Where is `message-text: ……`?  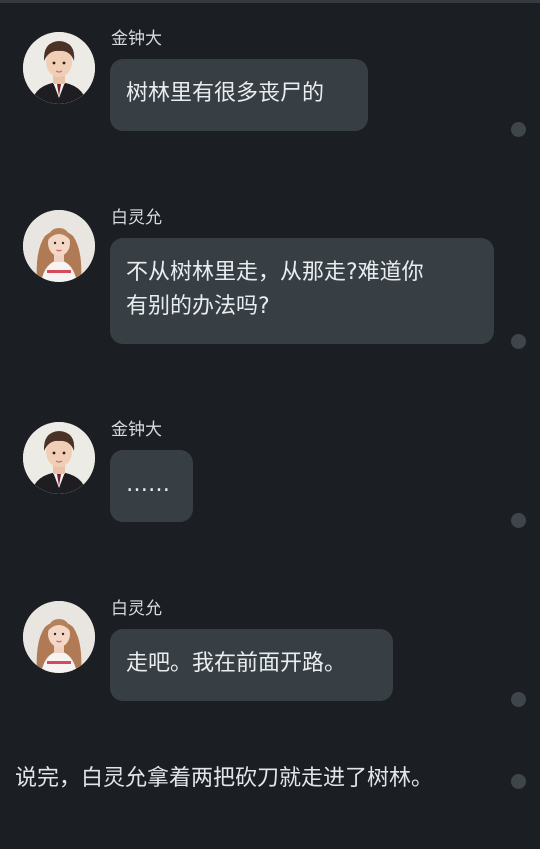 message-text: …… is located at coordinates (148, 484).